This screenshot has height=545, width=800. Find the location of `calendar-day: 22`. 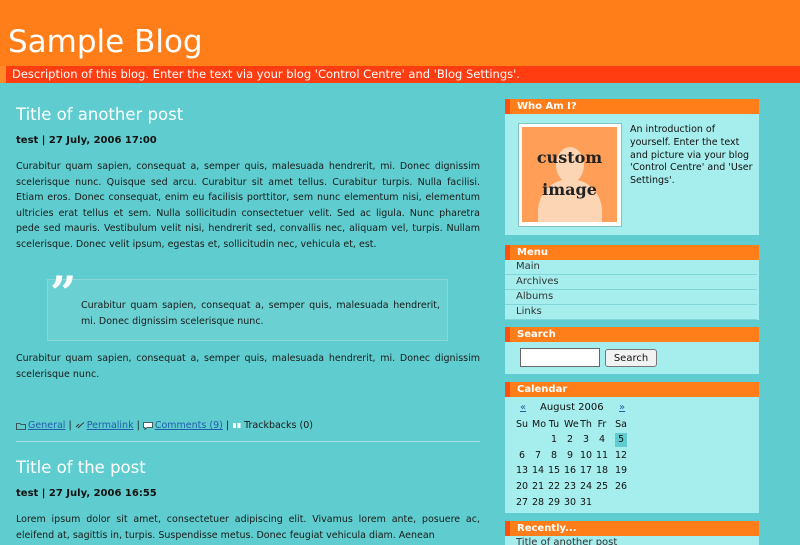

calendar-day: 22 is located at coordinates (554, 487).